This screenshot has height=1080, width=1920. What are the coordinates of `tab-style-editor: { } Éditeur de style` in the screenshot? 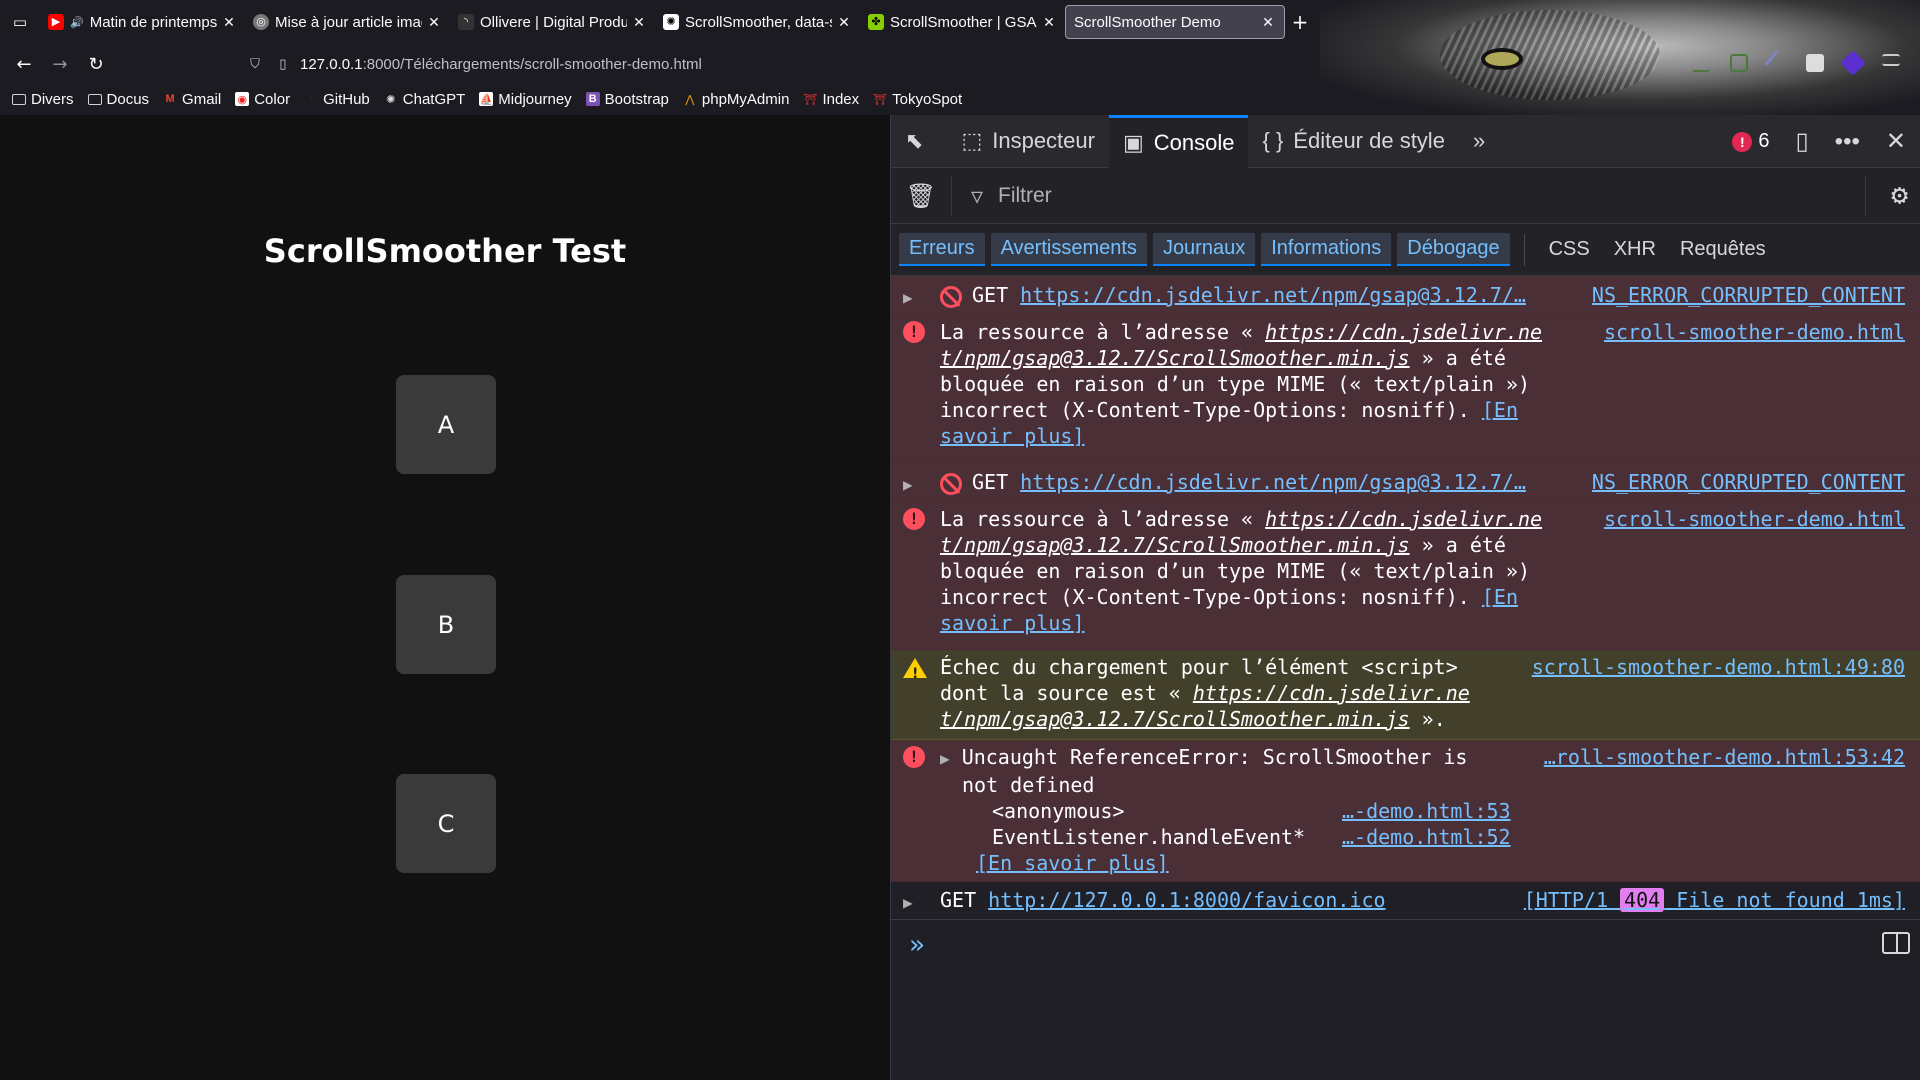 It's located at (1353, 141).